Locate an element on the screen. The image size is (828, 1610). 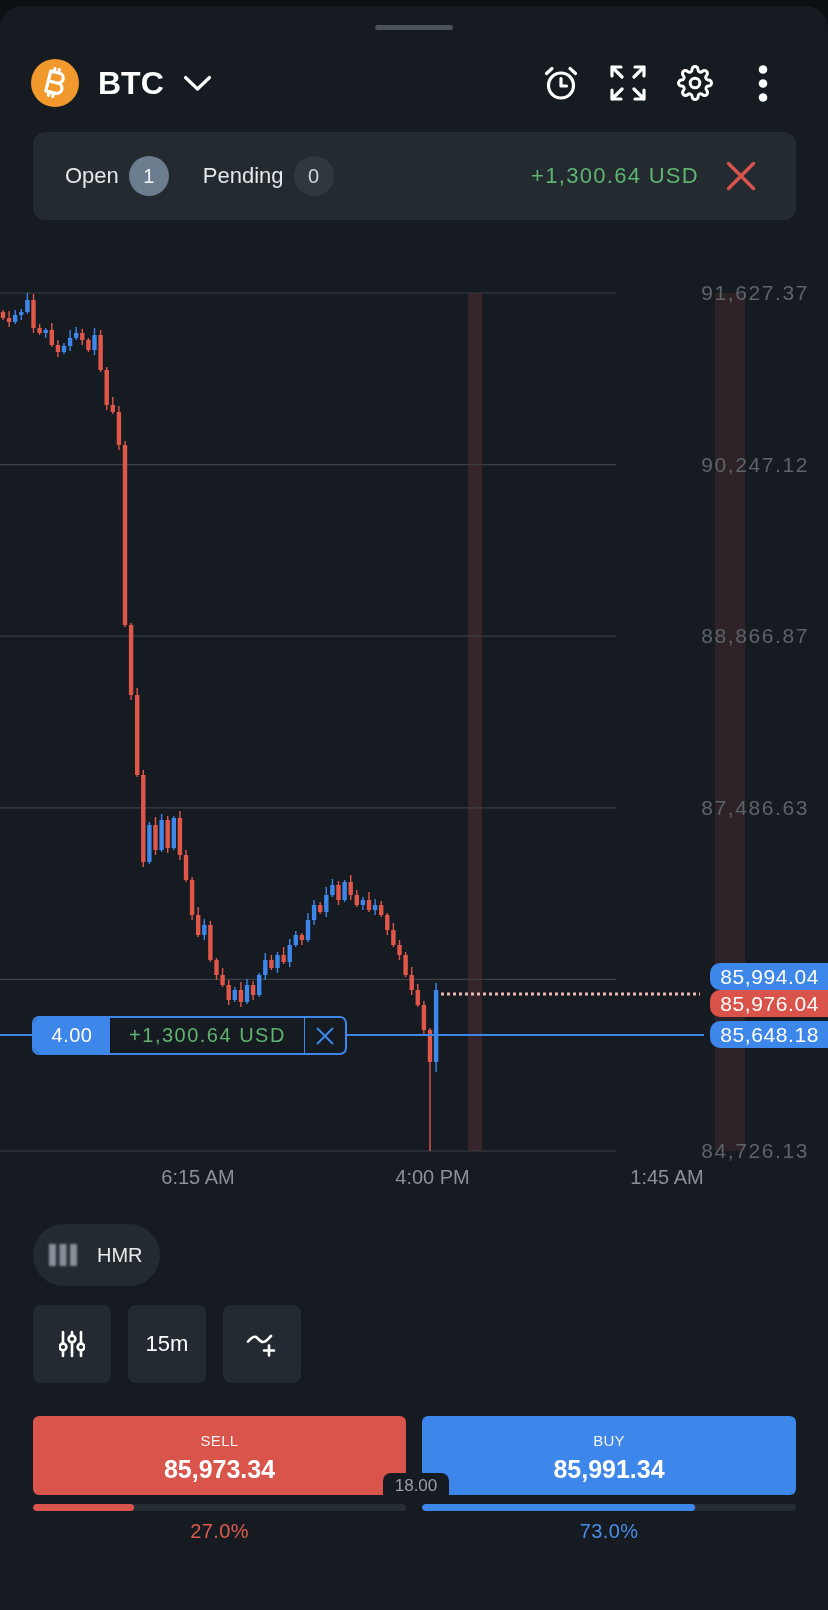
order-filter-tab: Open 1 is located at coordinates (117, 176).